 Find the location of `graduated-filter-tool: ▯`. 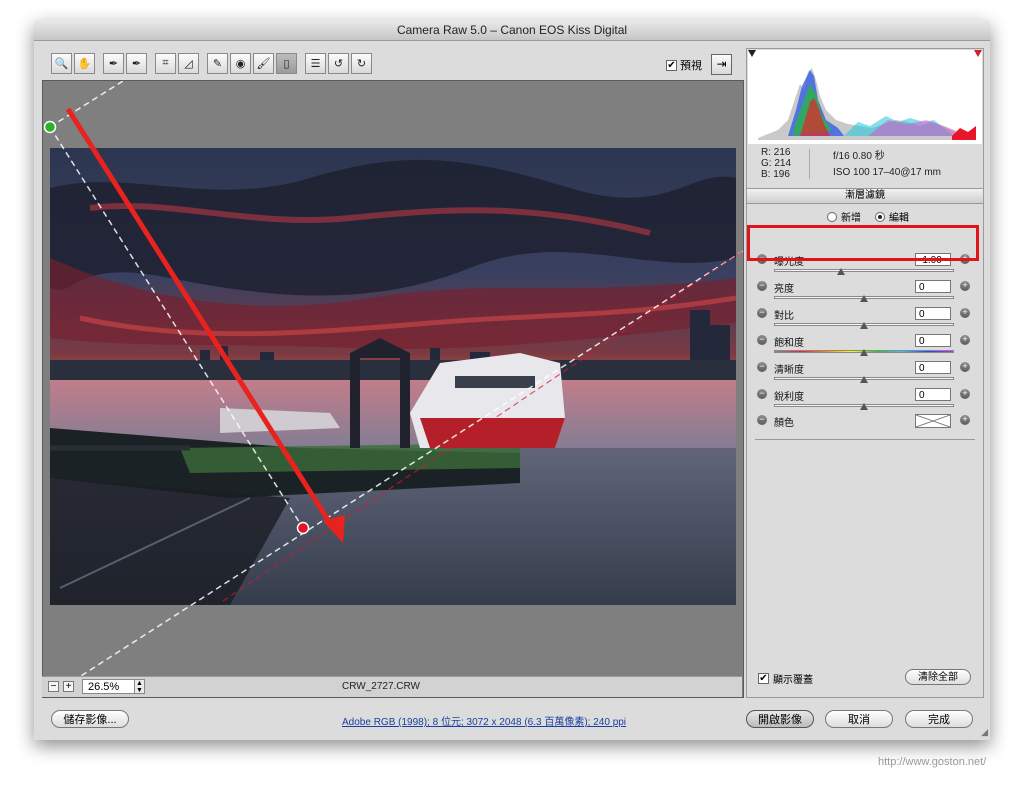

graduated-filter-tool: ▯ is located at coordinates (286, 63).